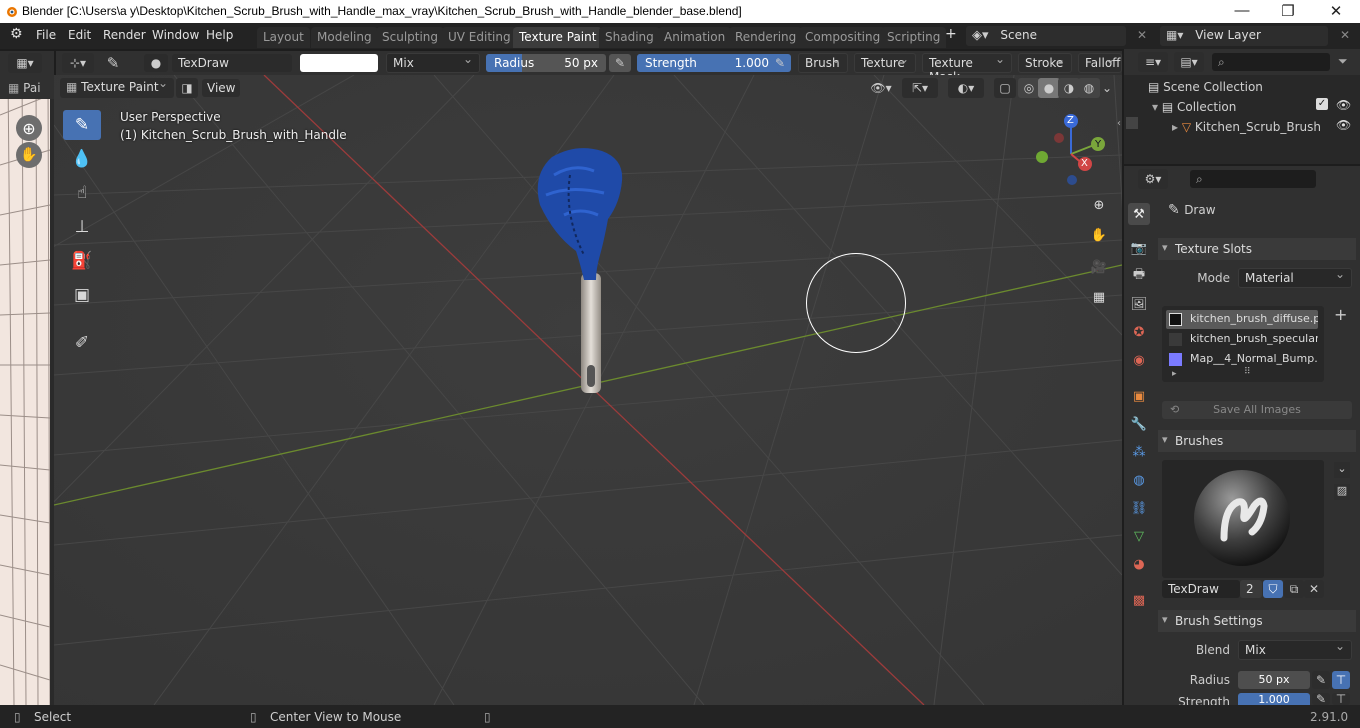  What do you see at coordinates (1321, 699) in the screenshot?
I see `strength-pressure-toggle-icon: ✎` at bounding box center [1321, 699].